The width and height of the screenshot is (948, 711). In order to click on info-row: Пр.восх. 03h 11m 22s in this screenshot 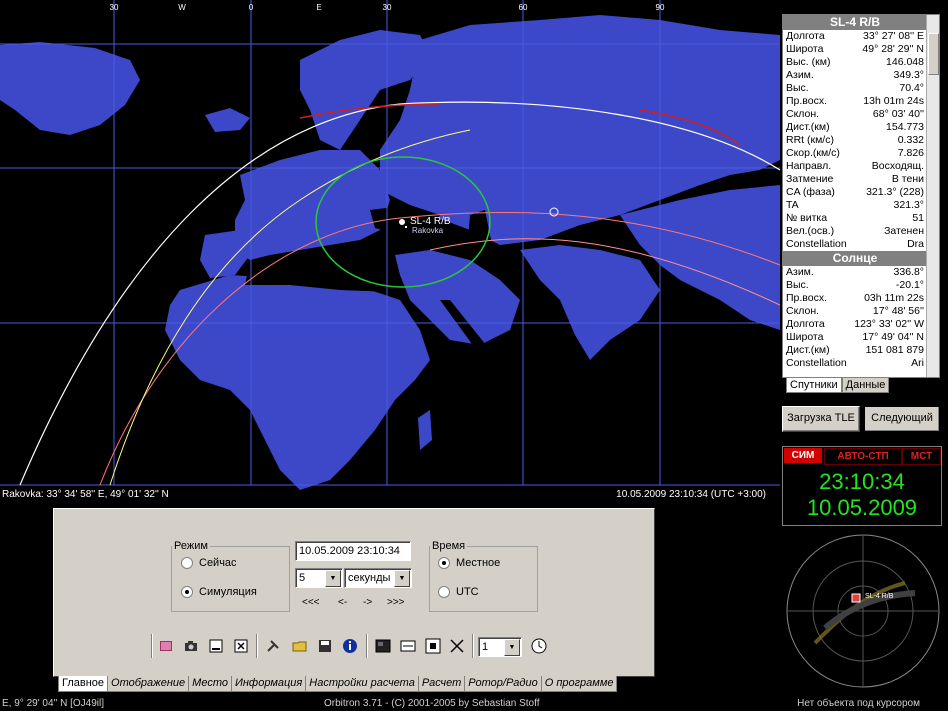, I will do `click(855, 298)`.